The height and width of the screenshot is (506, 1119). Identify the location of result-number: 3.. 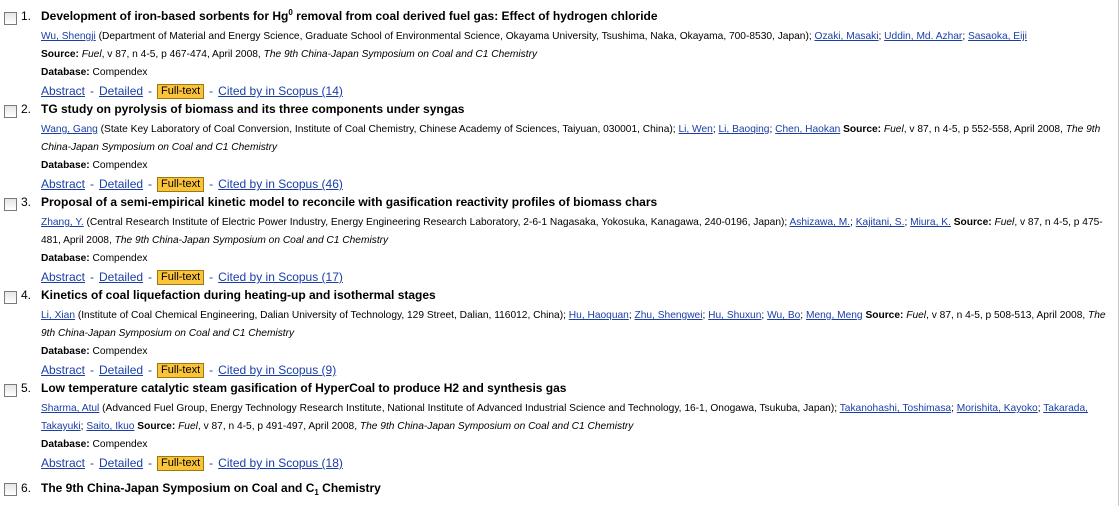
(26, 202).